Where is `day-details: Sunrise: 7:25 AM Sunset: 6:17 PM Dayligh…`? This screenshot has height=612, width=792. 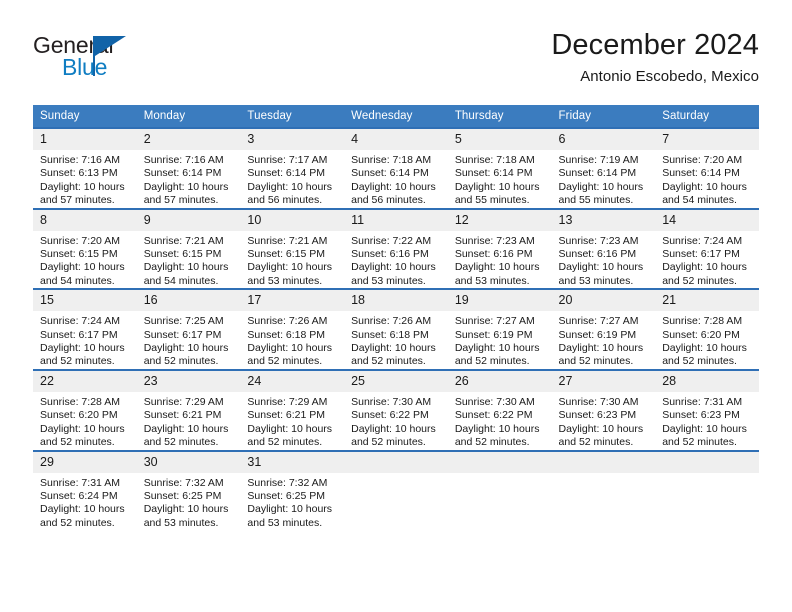 day-details: Sunrise: 7:25 AM Sunset: 6:17 PM Dayligh… is located at coordinates (189, 340).